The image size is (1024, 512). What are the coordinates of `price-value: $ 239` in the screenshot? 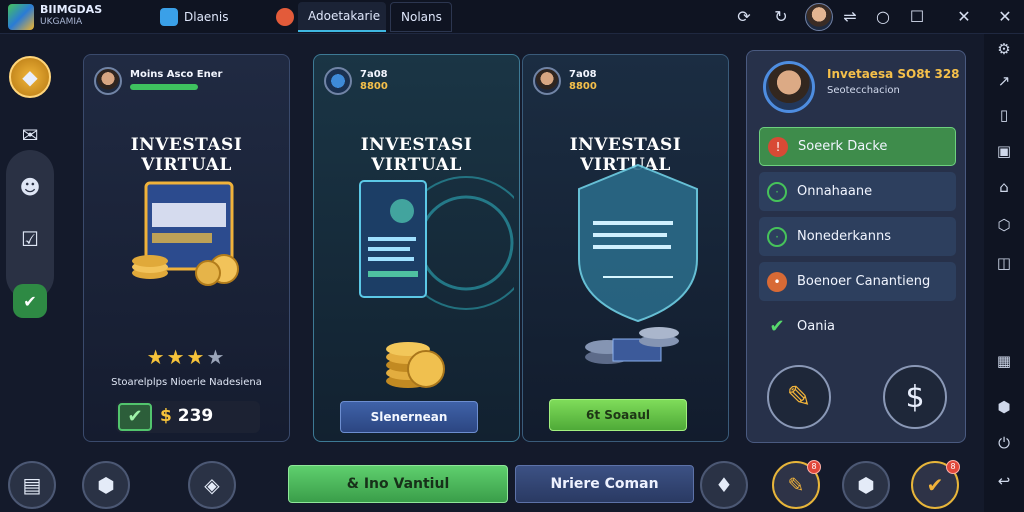 It's located at (186, 416).